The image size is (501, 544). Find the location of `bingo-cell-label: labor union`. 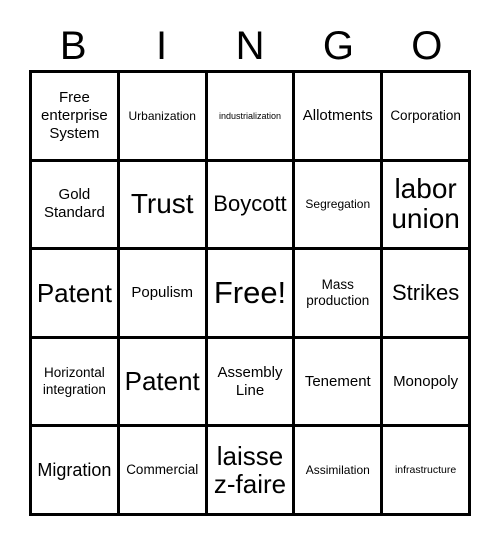

bingo-cell-label: labor union is located at coordinates (425, 204).